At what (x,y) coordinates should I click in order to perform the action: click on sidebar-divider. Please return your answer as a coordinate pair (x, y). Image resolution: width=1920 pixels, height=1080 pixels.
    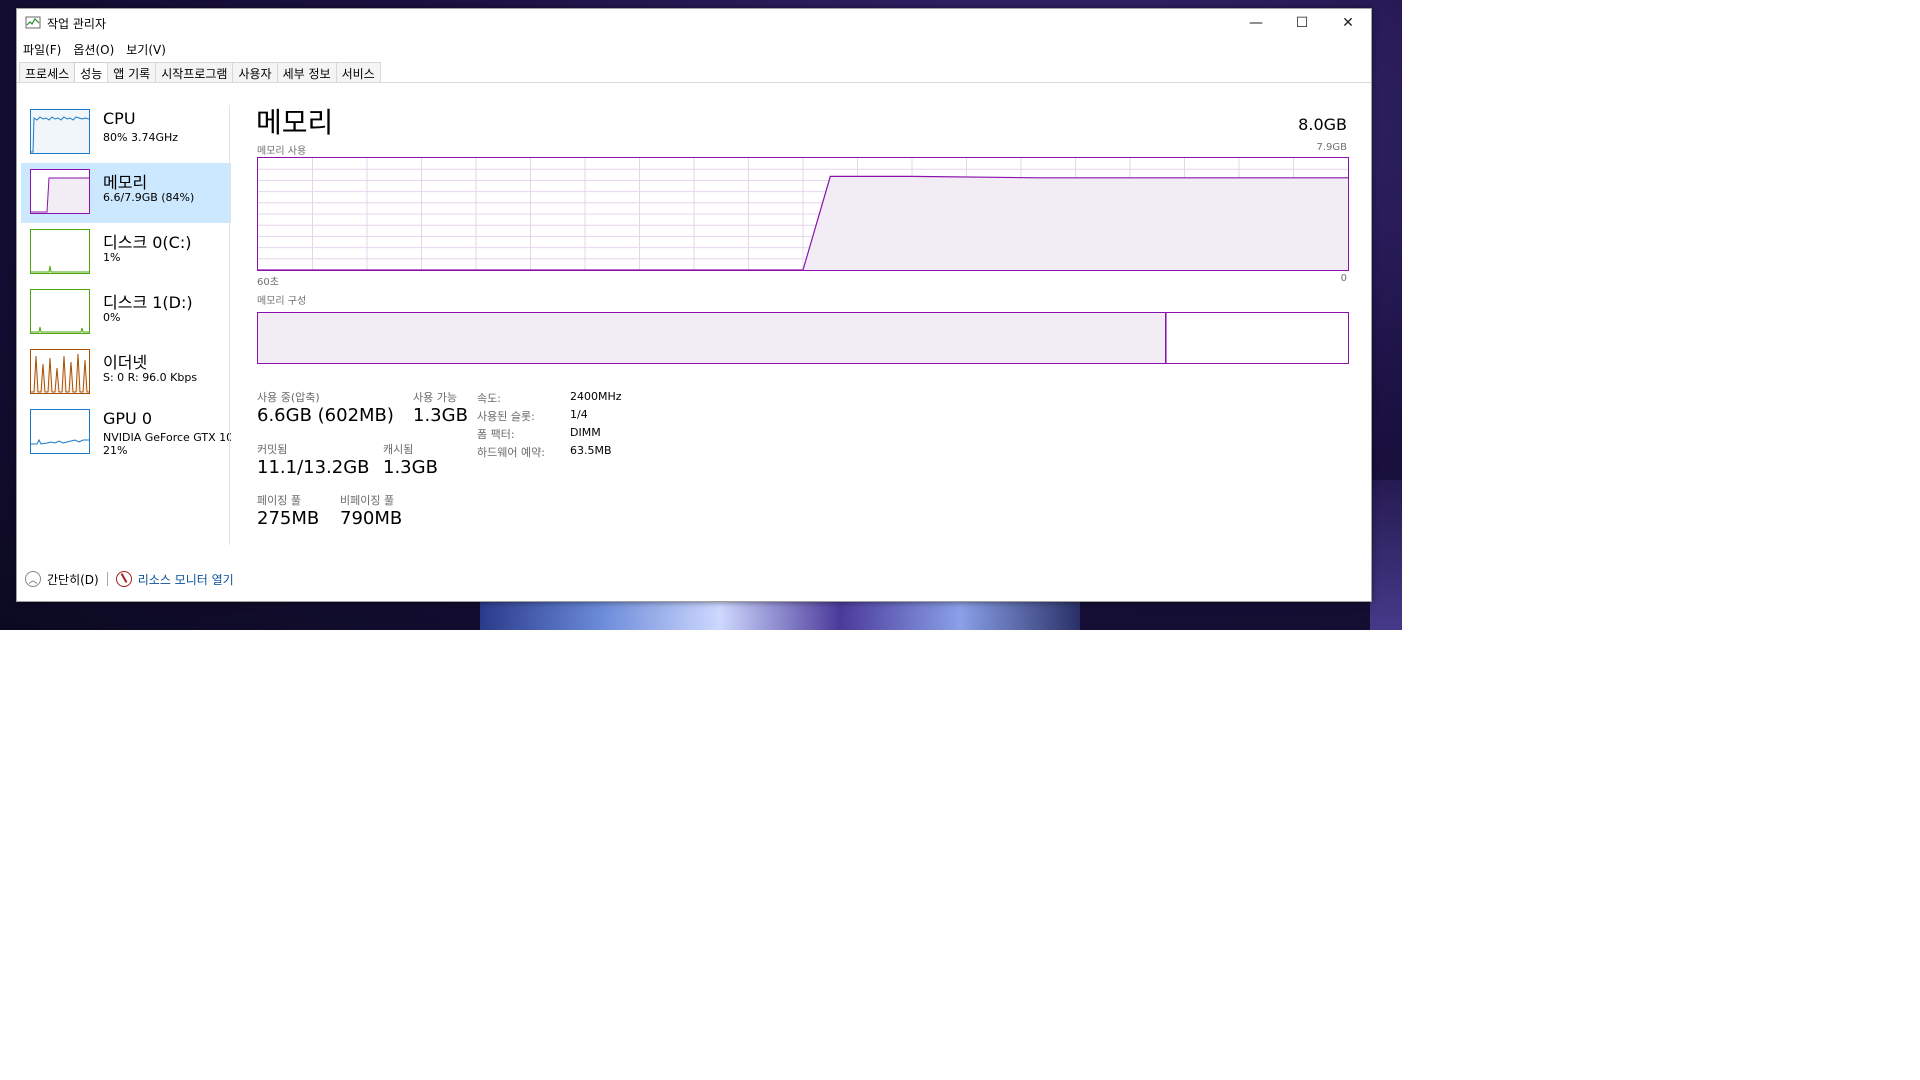
    Looking at the image, I should click on (229, 325).